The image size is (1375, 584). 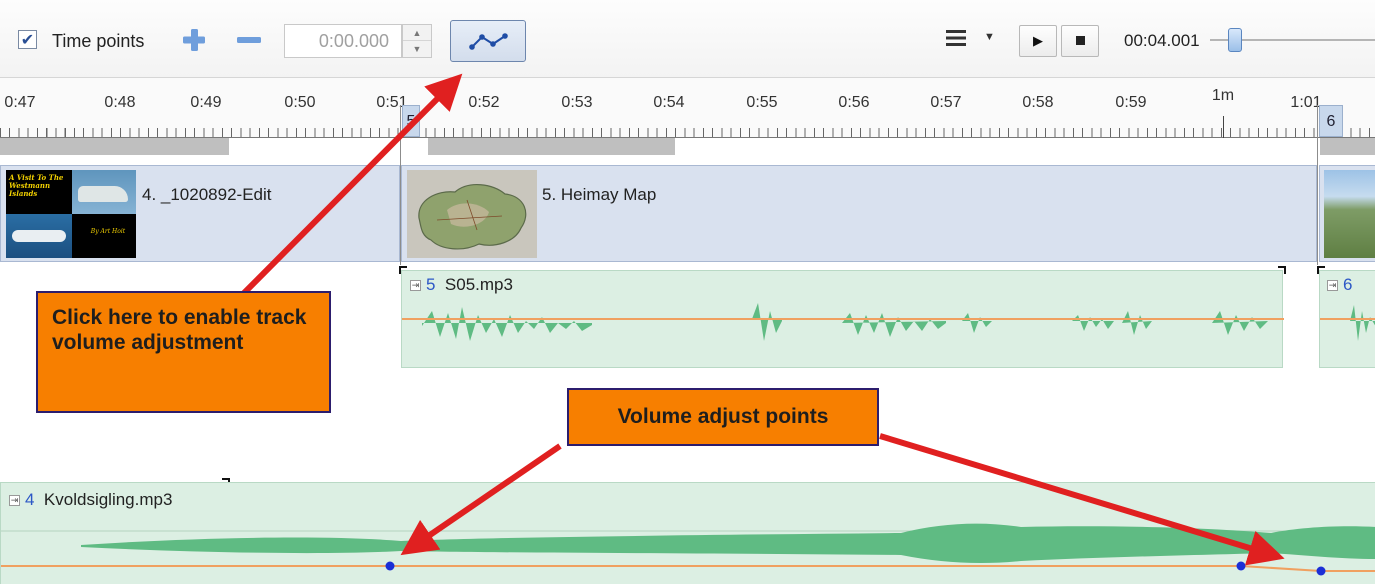 What do you see at coordinates (194, 40) in the screenshot?
I see `plus-icon` at bounding box center [194, 40].